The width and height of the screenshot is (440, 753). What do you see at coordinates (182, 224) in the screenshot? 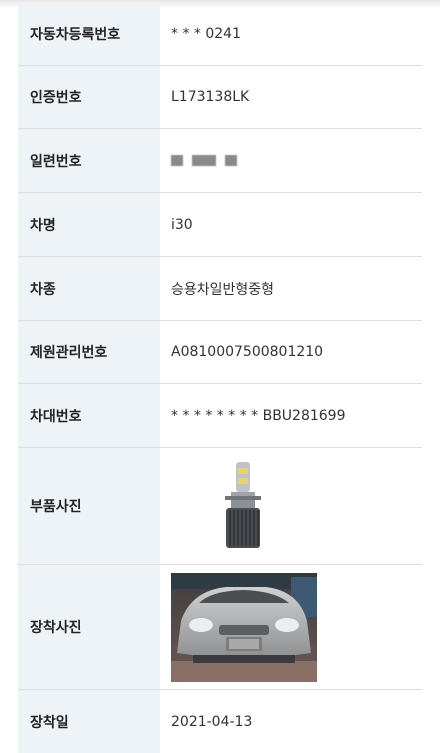
I see `value-car-name: i30` at bounding box center [182, 224].